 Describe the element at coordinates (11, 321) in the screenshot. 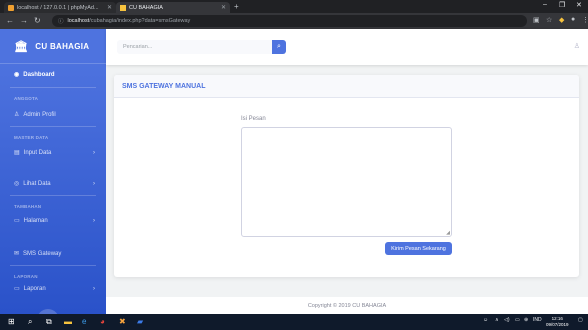

I see `windows-start-icon: ⊞` at that location.